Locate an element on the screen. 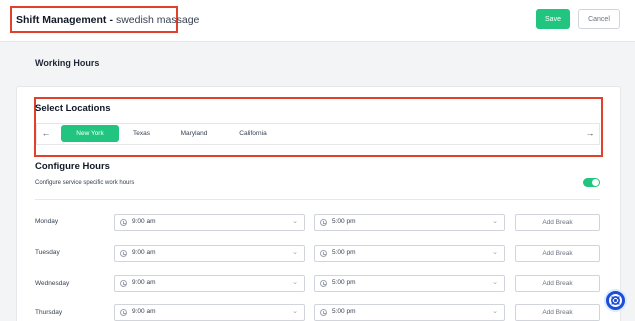 Image resolution: width=635 pixels, height=321 pixels. day-label-tuesday: Tuesday is located at coordinates (47, 252).